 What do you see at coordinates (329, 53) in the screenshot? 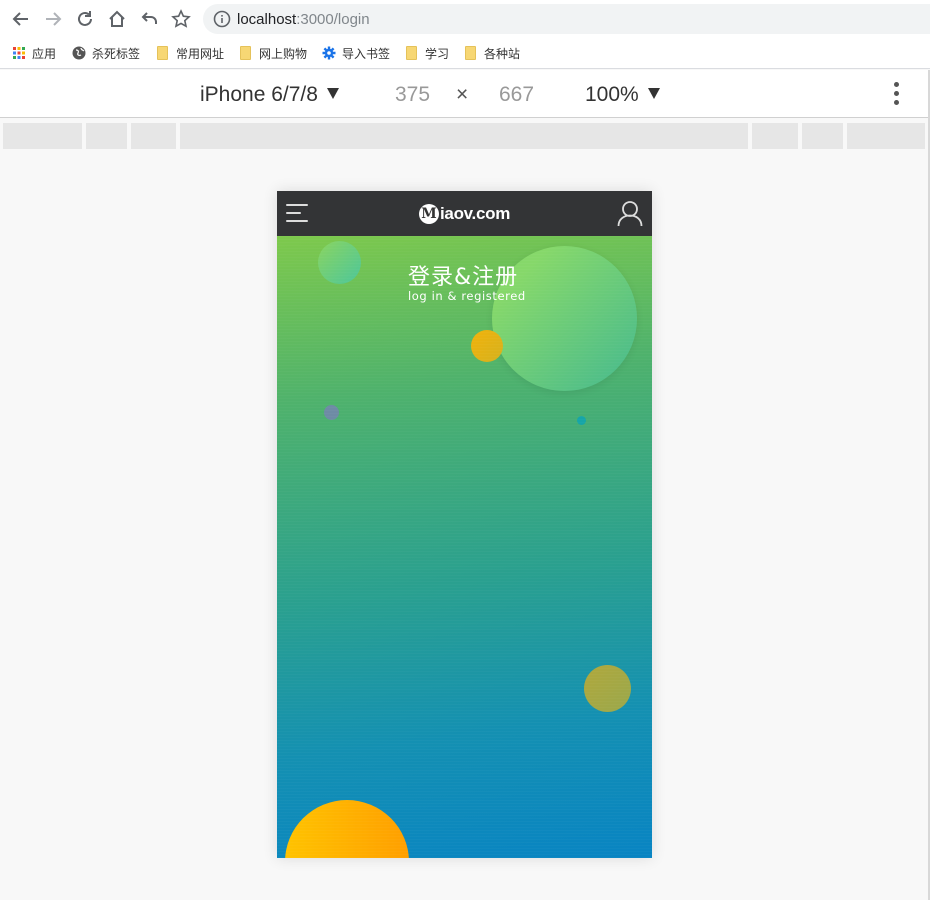
I see `gear-icon` at bounding box center [329, 53].